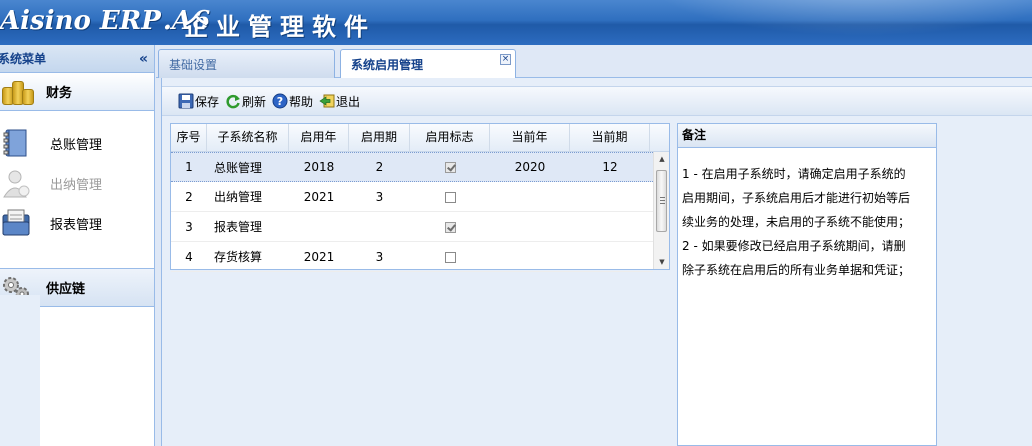 The width and height of the screenshot is (1032, 446). Describe the element at coordinates (248, 138) in the screenshot. I see `column-header: 子系统名称` at that location.